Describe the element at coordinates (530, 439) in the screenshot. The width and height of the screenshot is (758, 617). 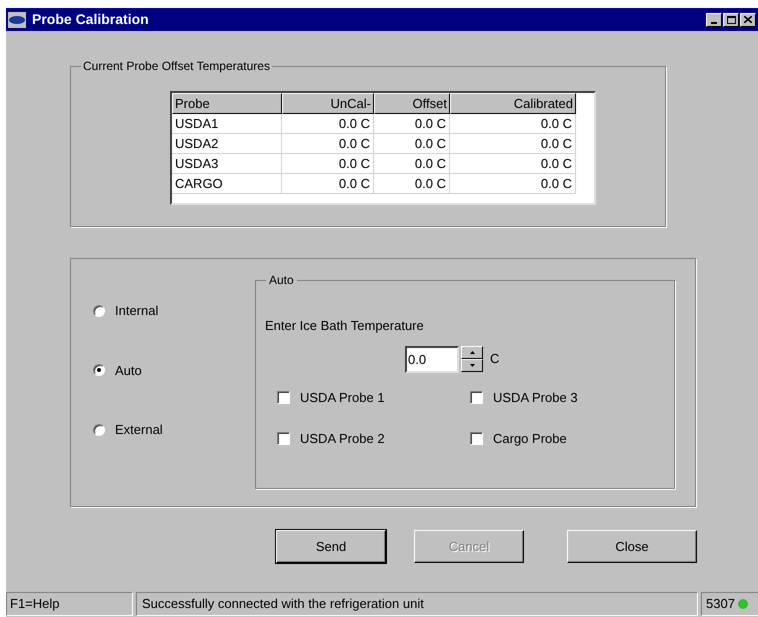
I see `checkbox-label: Cargo Probe` at that location.